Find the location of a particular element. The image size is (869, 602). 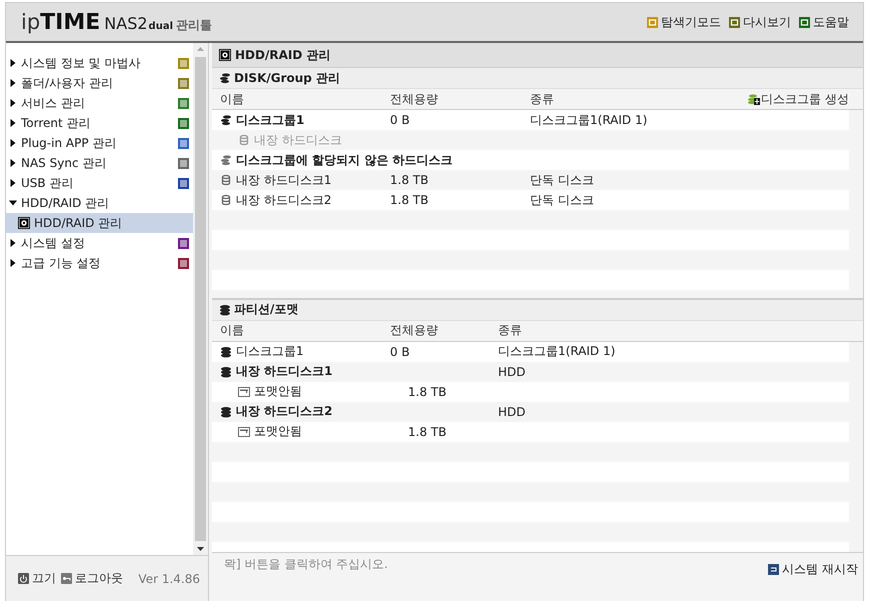

menu-item: Torrent 관리 is located at coordinates (99, 123).